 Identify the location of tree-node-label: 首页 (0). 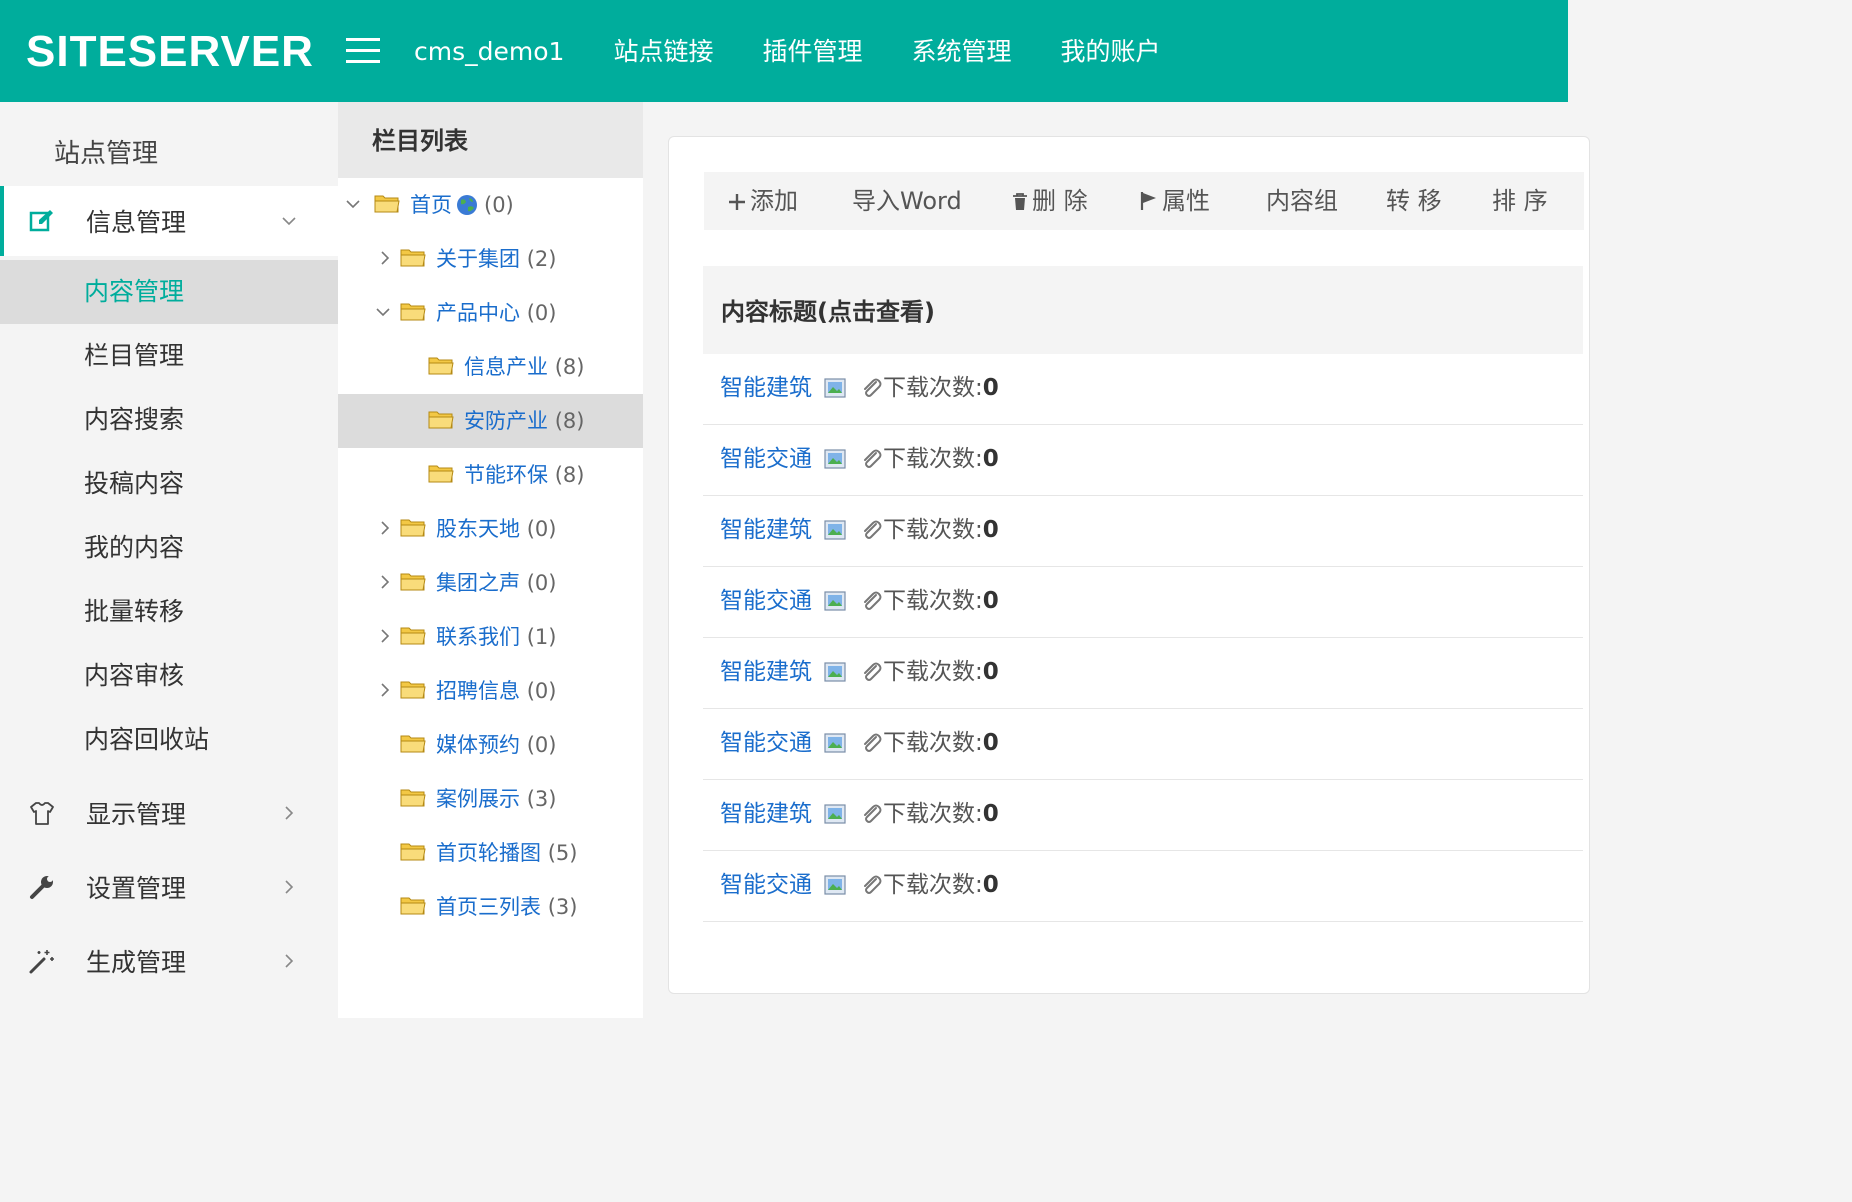
(462, 205).